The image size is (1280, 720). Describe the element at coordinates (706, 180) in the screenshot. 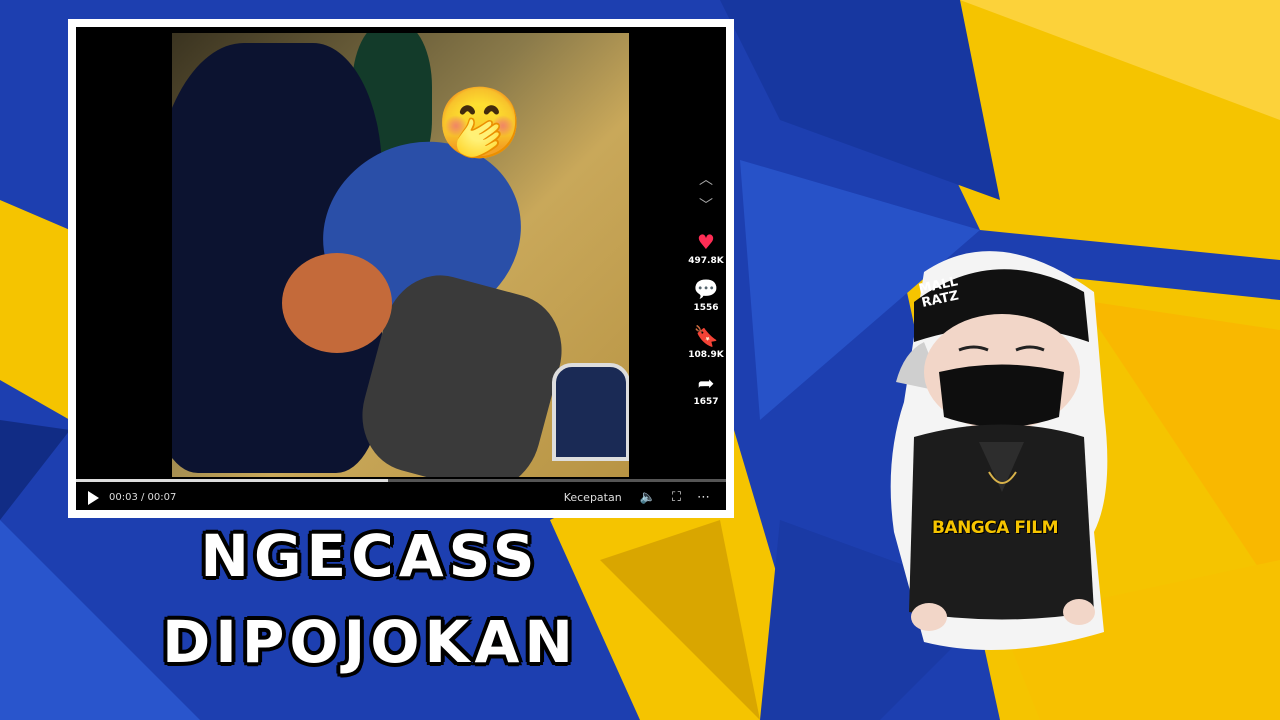

I see `chevron-up-icon: ︿` at that location.